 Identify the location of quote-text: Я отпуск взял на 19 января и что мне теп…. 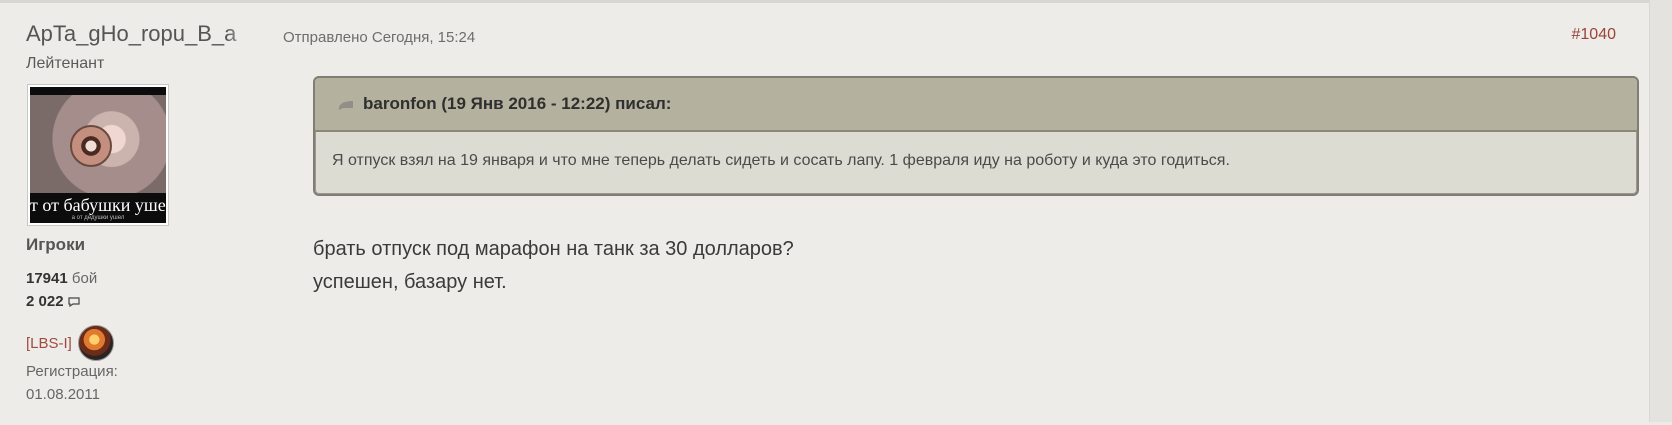
(781, 160).